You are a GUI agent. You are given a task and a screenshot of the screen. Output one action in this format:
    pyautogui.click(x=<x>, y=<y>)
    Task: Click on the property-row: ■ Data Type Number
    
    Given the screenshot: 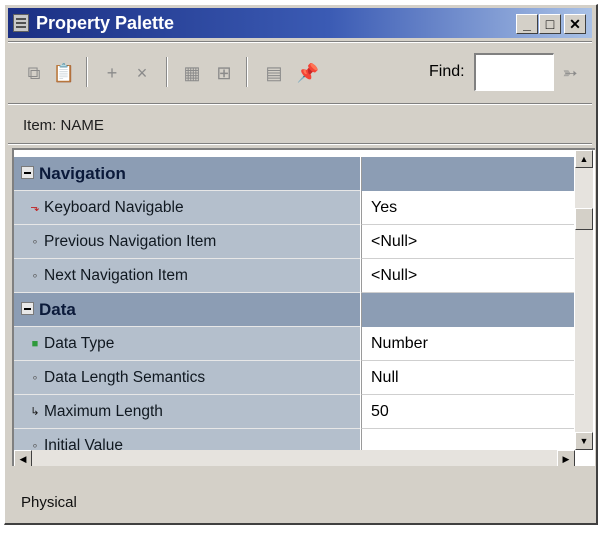 What is the action you would take?
    pyautogui.click(x=294, y=344)
    